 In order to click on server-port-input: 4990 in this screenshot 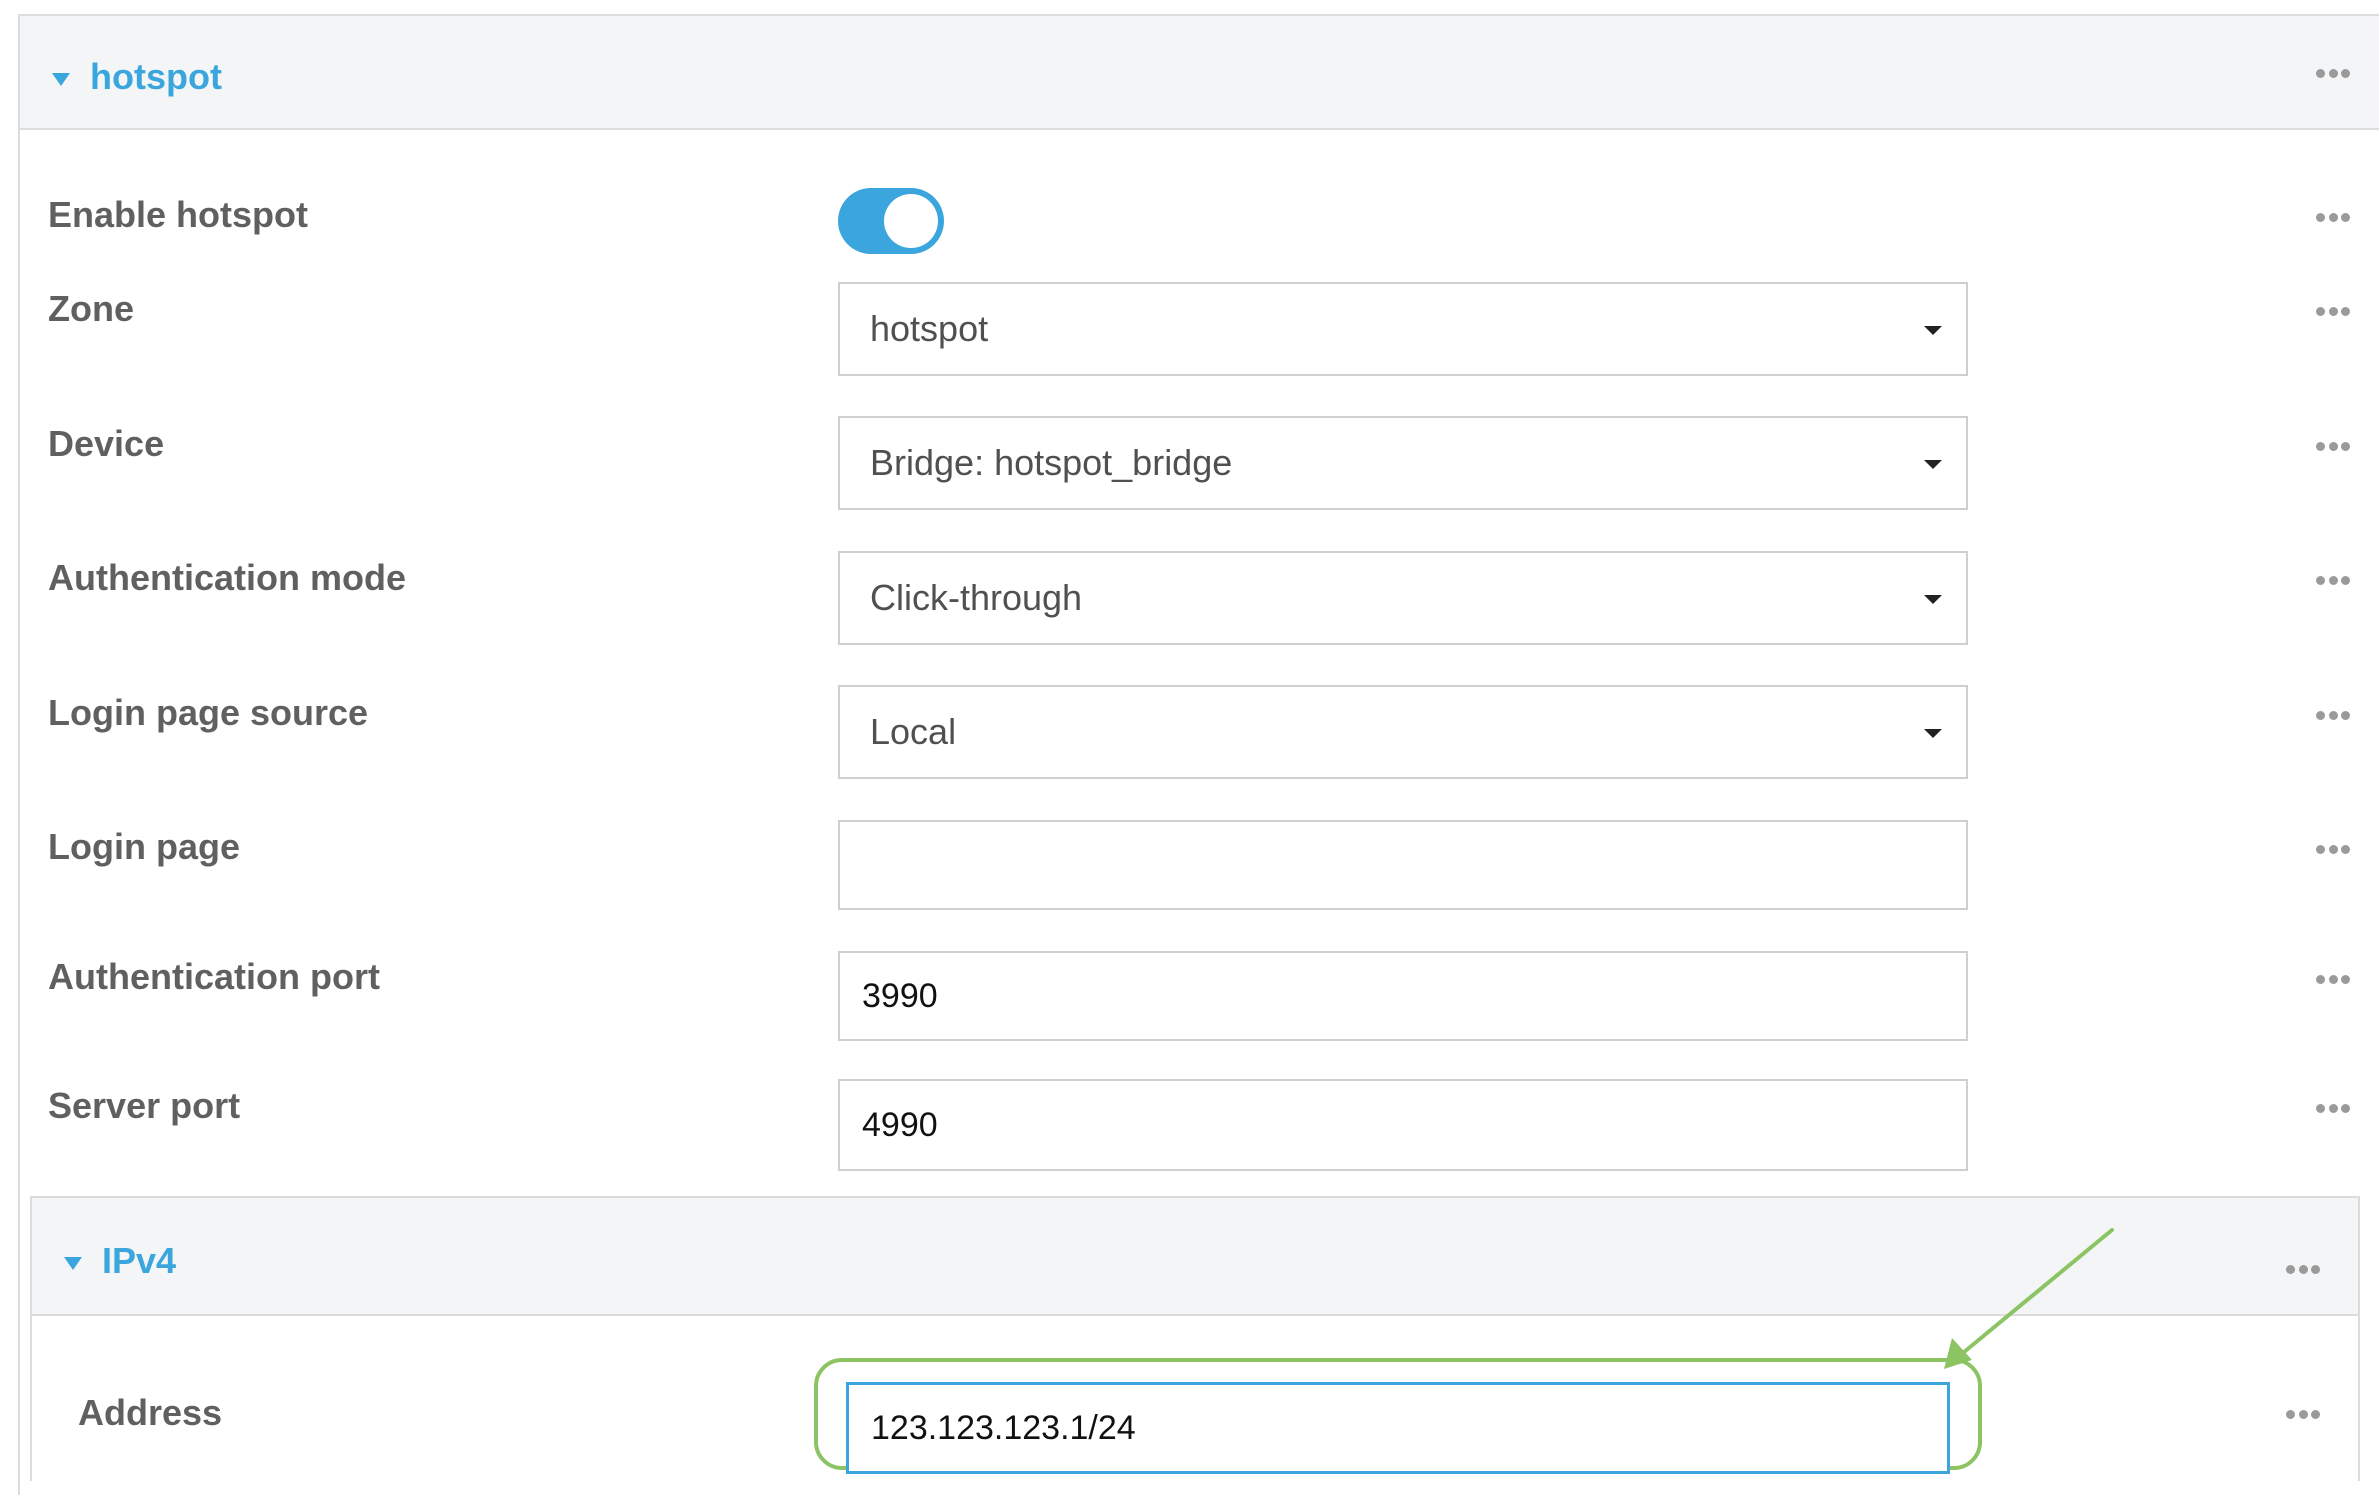, I will do `click(1403, 1125)`.